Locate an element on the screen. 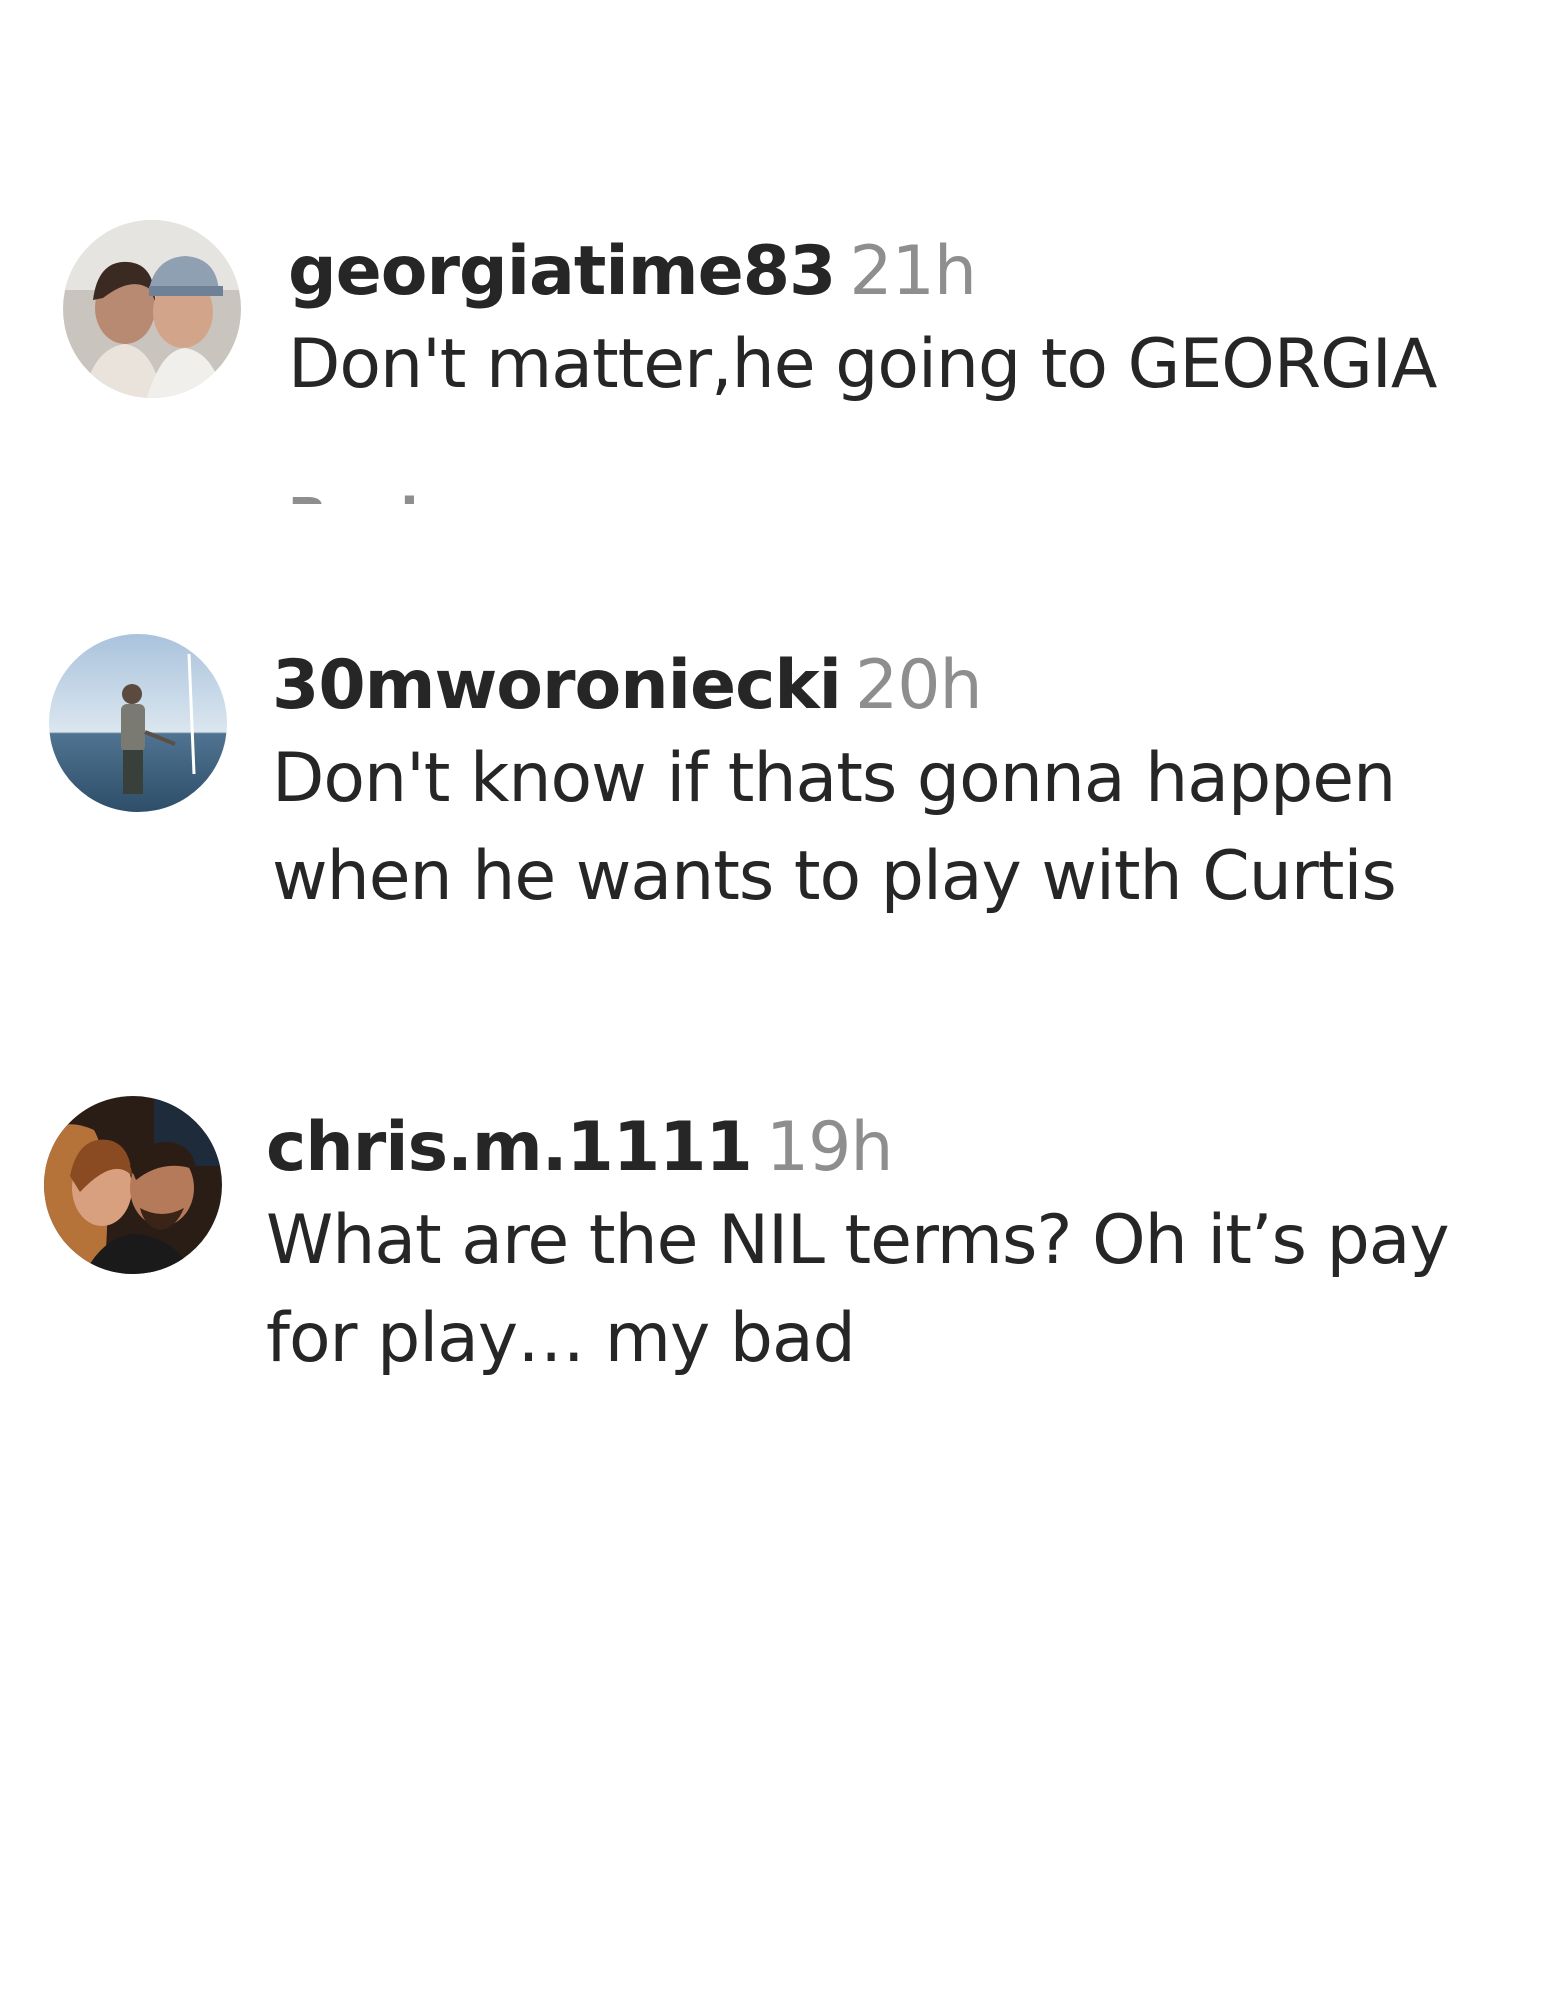 The width and height of the screenshot is (1545, 2000). comment-timestamp: 20h is located at coordinates (918, 685).